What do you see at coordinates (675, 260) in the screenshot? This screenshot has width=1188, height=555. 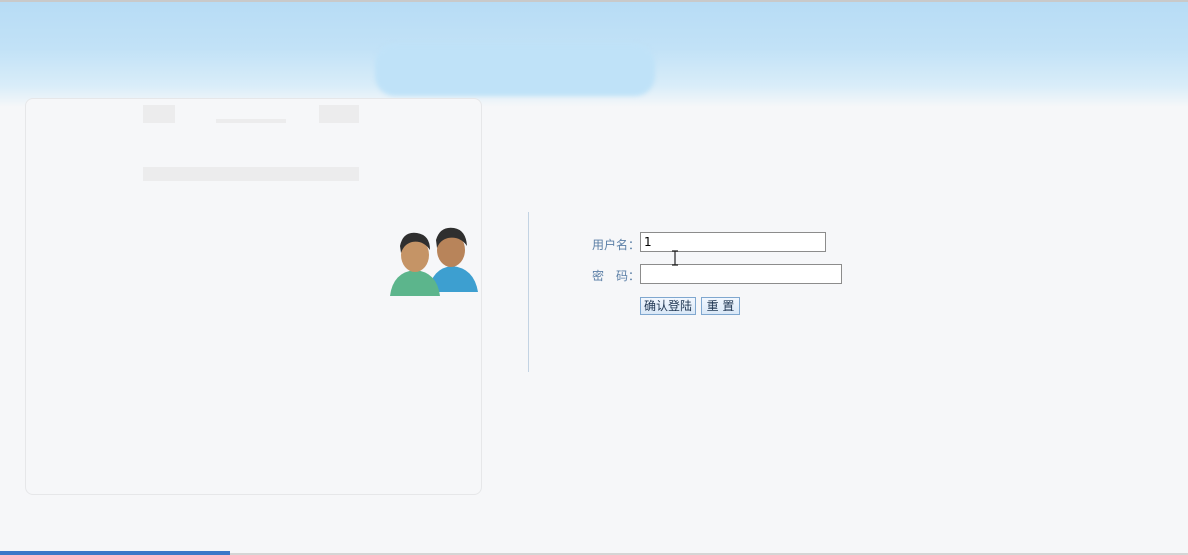 I see `text-cursor-icon` at bounding box center [675, 260].